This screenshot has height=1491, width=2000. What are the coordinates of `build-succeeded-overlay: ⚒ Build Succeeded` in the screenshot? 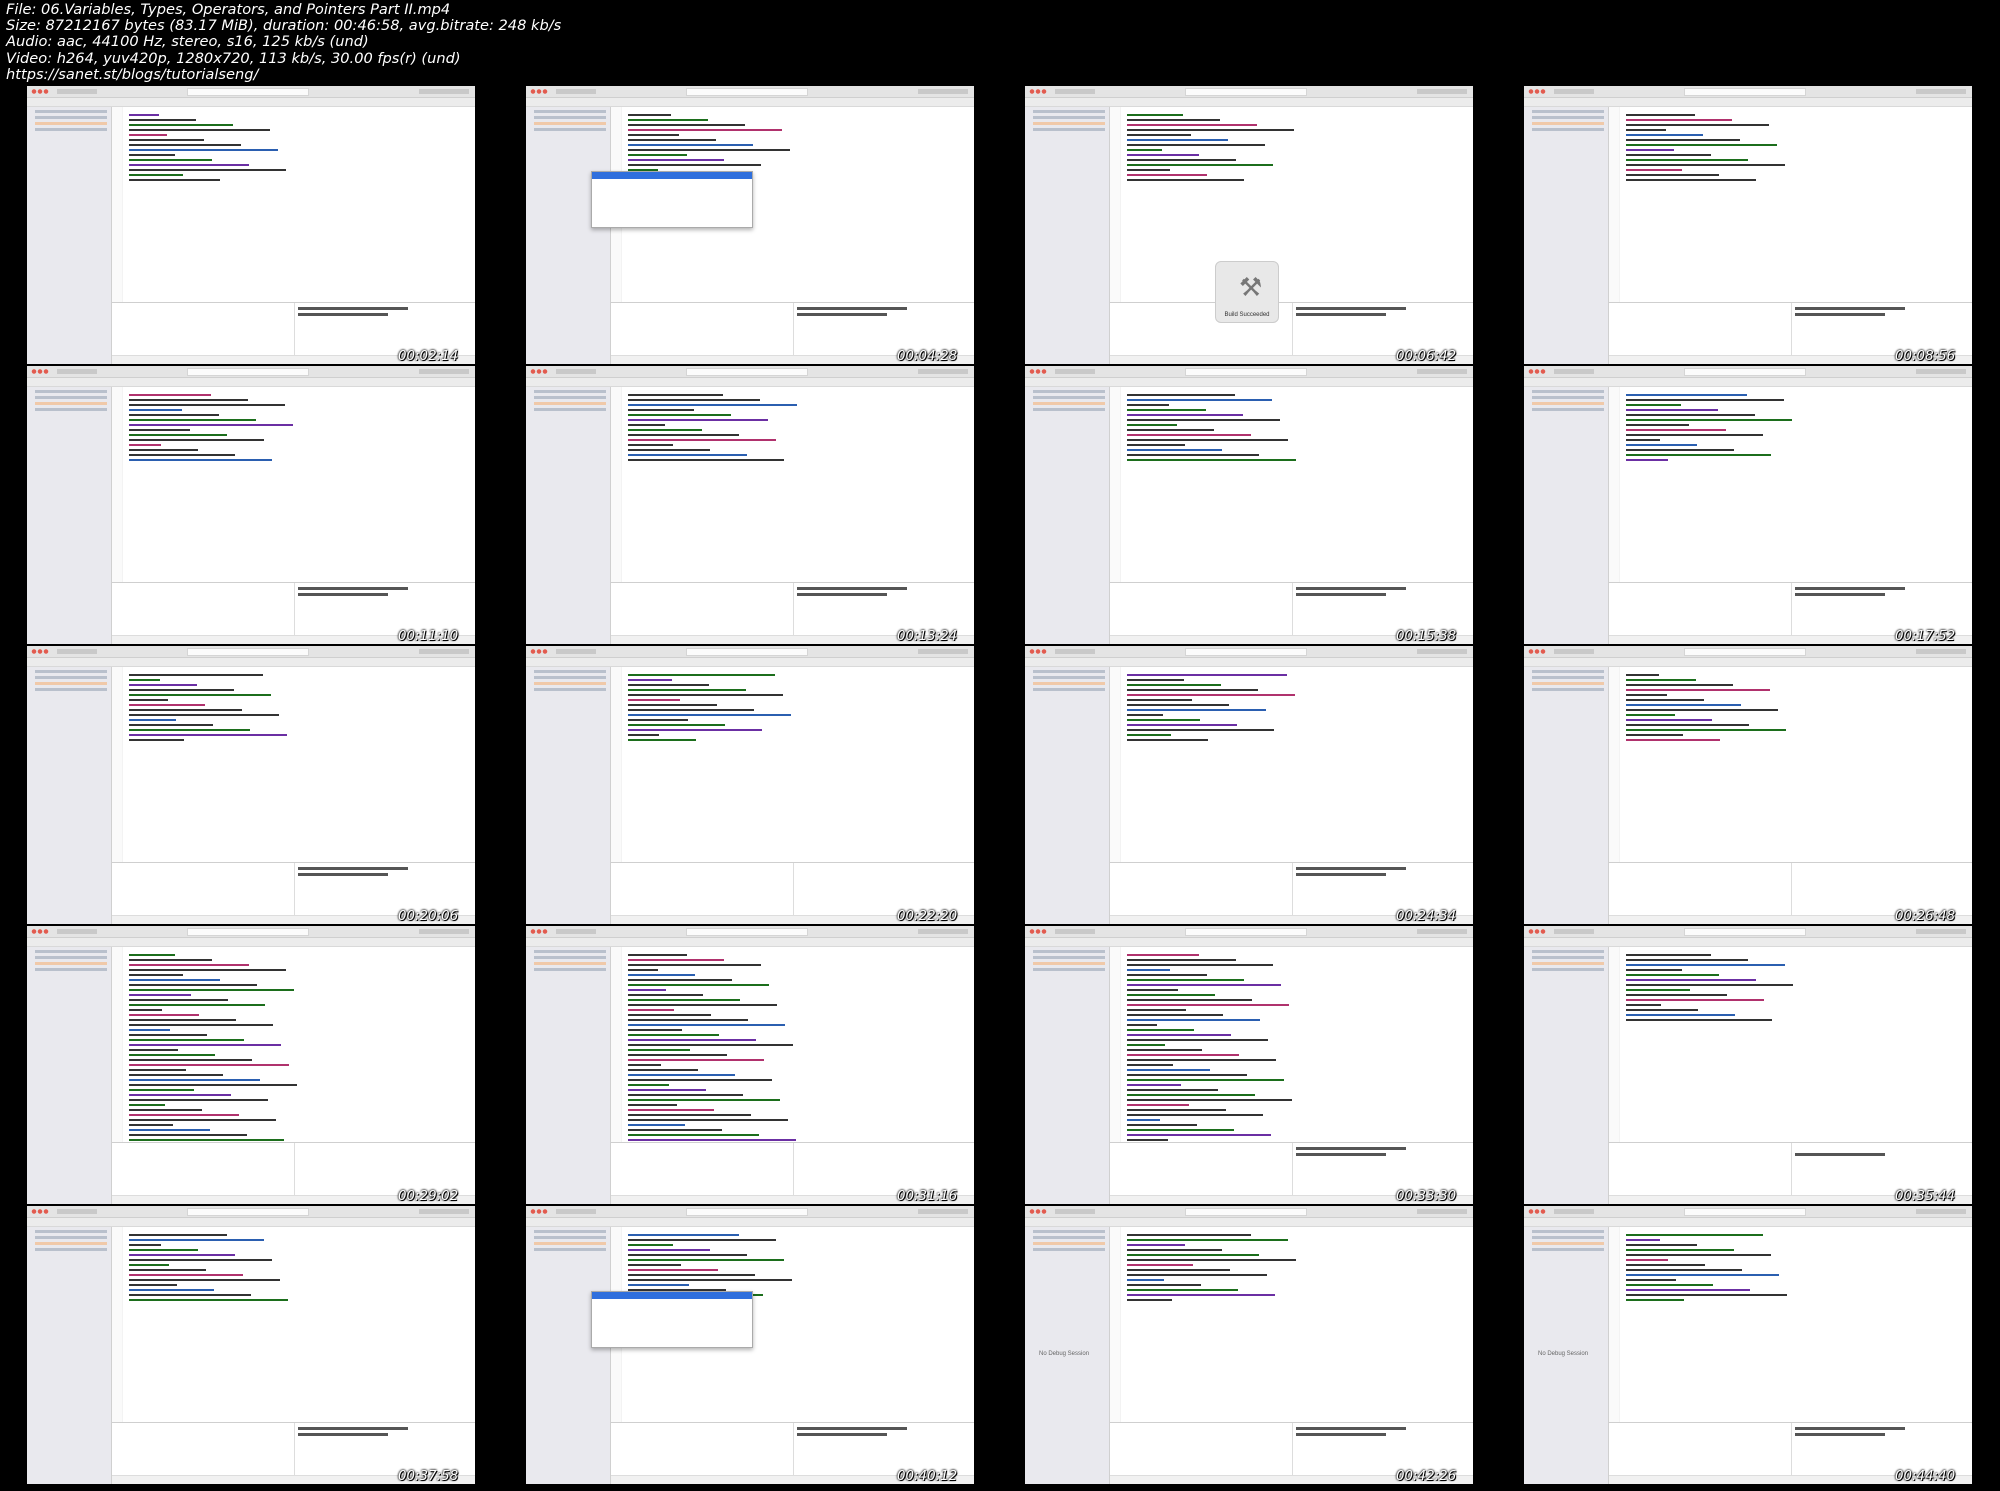 It's located at (1247, 292).